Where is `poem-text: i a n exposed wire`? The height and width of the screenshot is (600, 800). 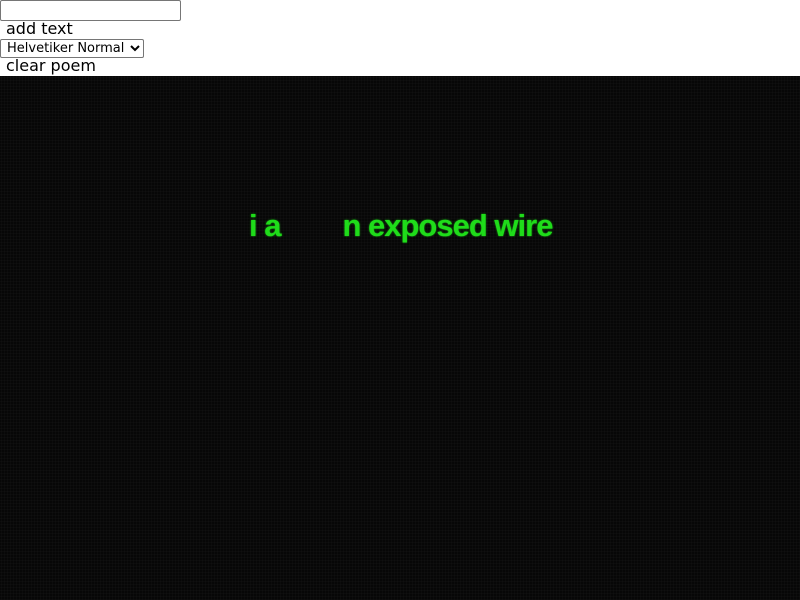 poem-text: i a n exposed wire is located at coordinates (401, 226).